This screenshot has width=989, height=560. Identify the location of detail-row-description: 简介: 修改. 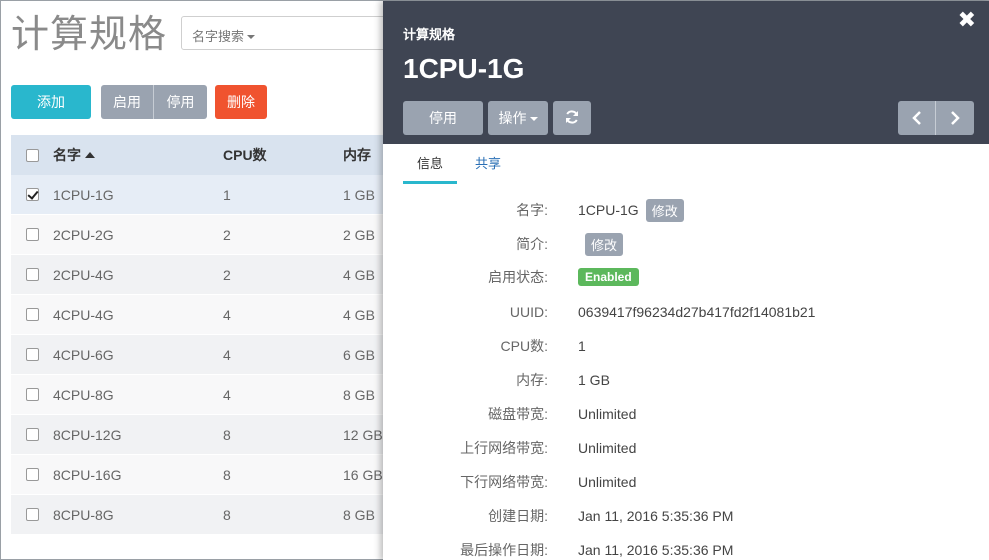
(686, 244).